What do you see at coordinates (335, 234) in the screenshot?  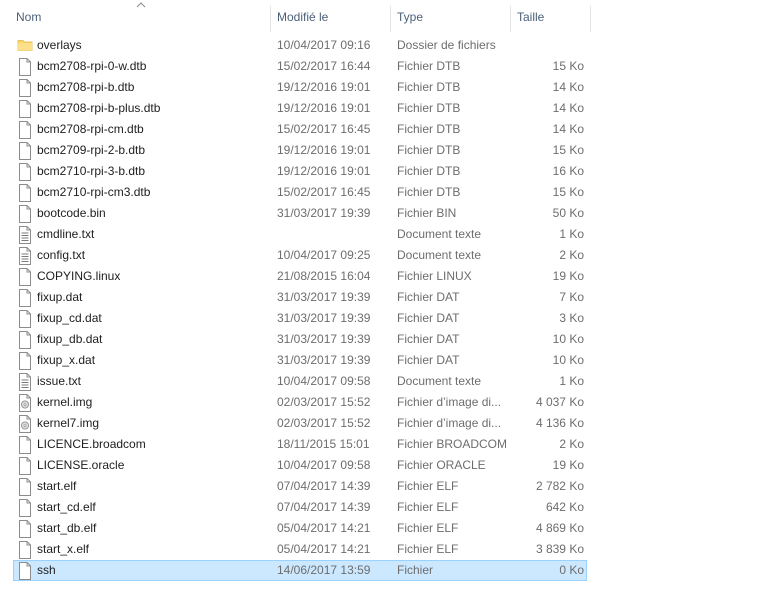 I see `file-modified-date` at bounding box center [335, 234].